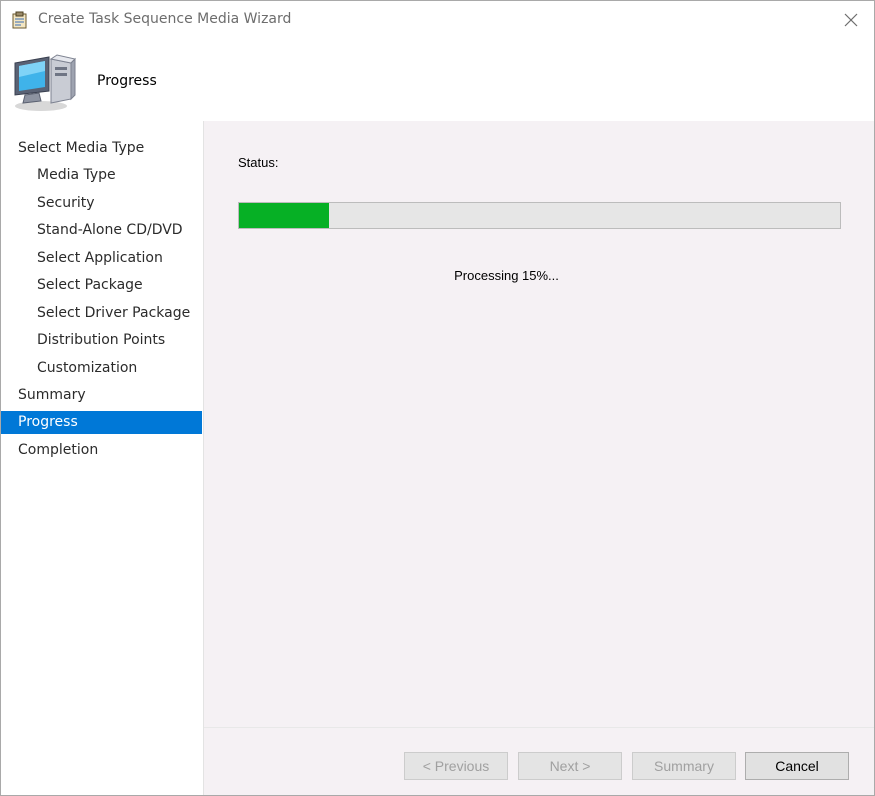  I want to click on progress-bar, so click(539, 215).